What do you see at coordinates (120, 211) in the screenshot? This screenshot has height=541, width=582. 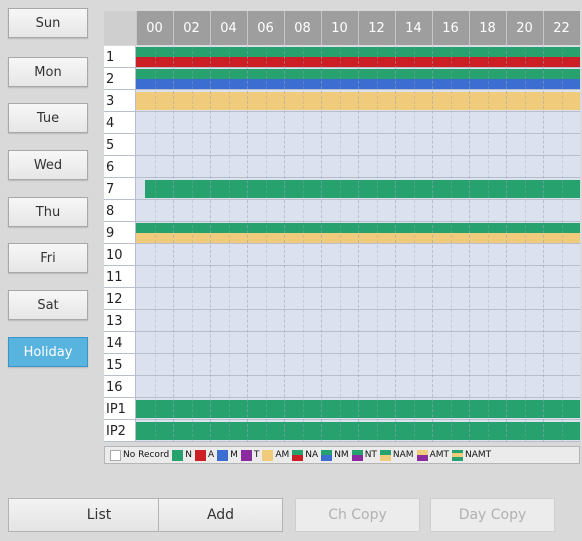 I see `channel-label: 8` at bounding box center [120, 211].